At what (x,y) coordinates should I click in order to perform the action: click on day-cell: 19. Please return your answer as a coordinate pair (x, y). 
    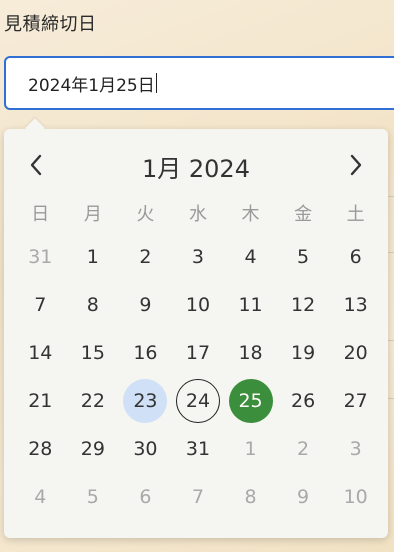
    Looking at the image, I should click on (303, 353).